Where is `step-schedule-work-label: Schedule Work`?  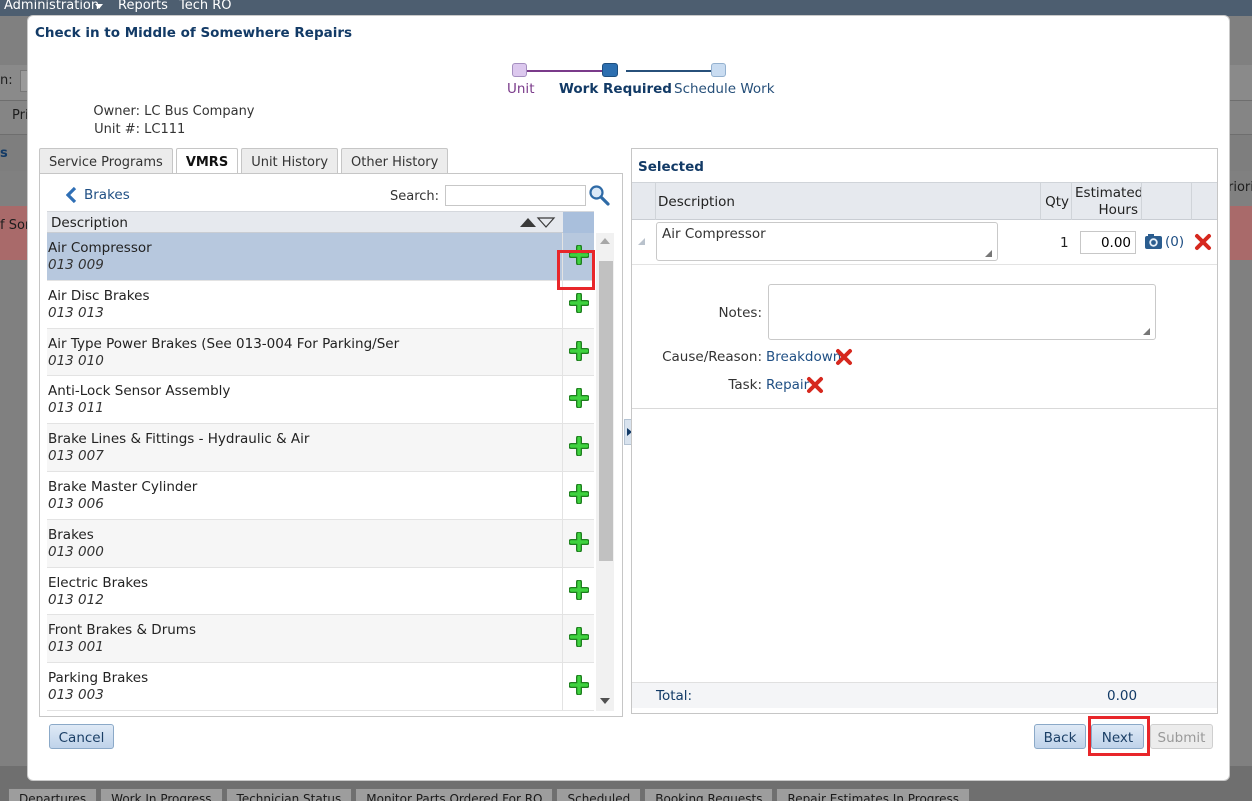 step-schedule-work-label: Schedule Work is located at coordinates (724, 89).